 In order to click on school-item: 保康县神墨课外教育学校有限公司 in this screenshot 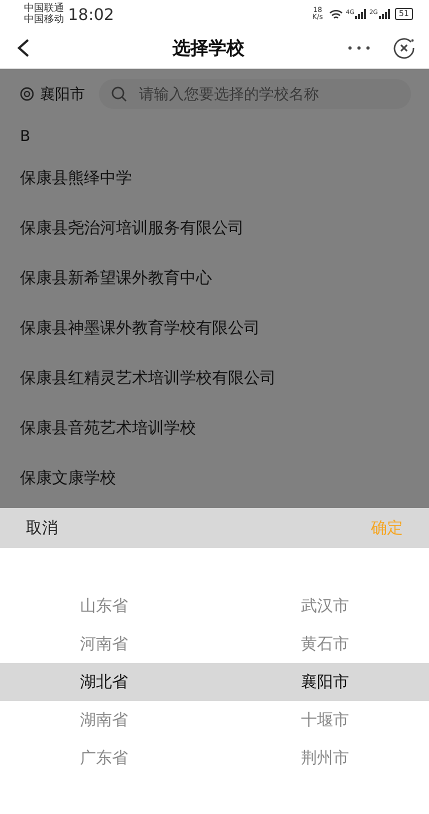, I will do `click(214, 328)`.